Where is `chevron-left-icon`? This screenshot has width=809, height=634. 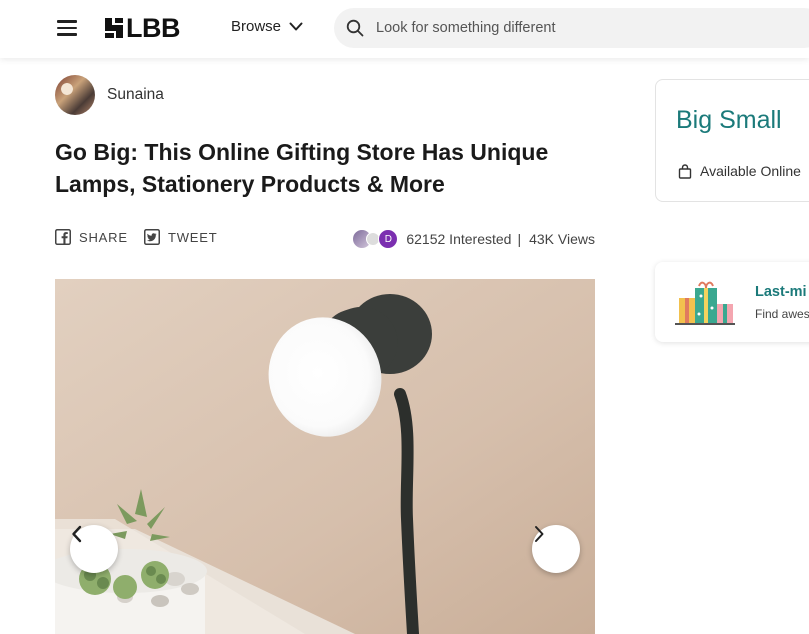 chevron-left-icon is located at coordinates (77, 534).